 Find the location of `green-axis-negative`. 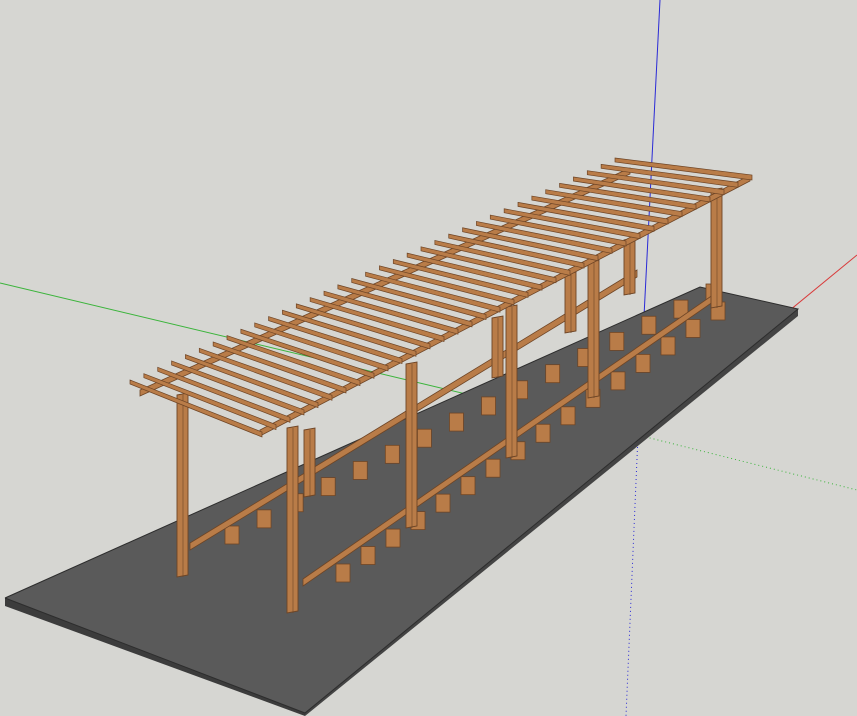

green-axis-negative is located at coordinates (747, 462).